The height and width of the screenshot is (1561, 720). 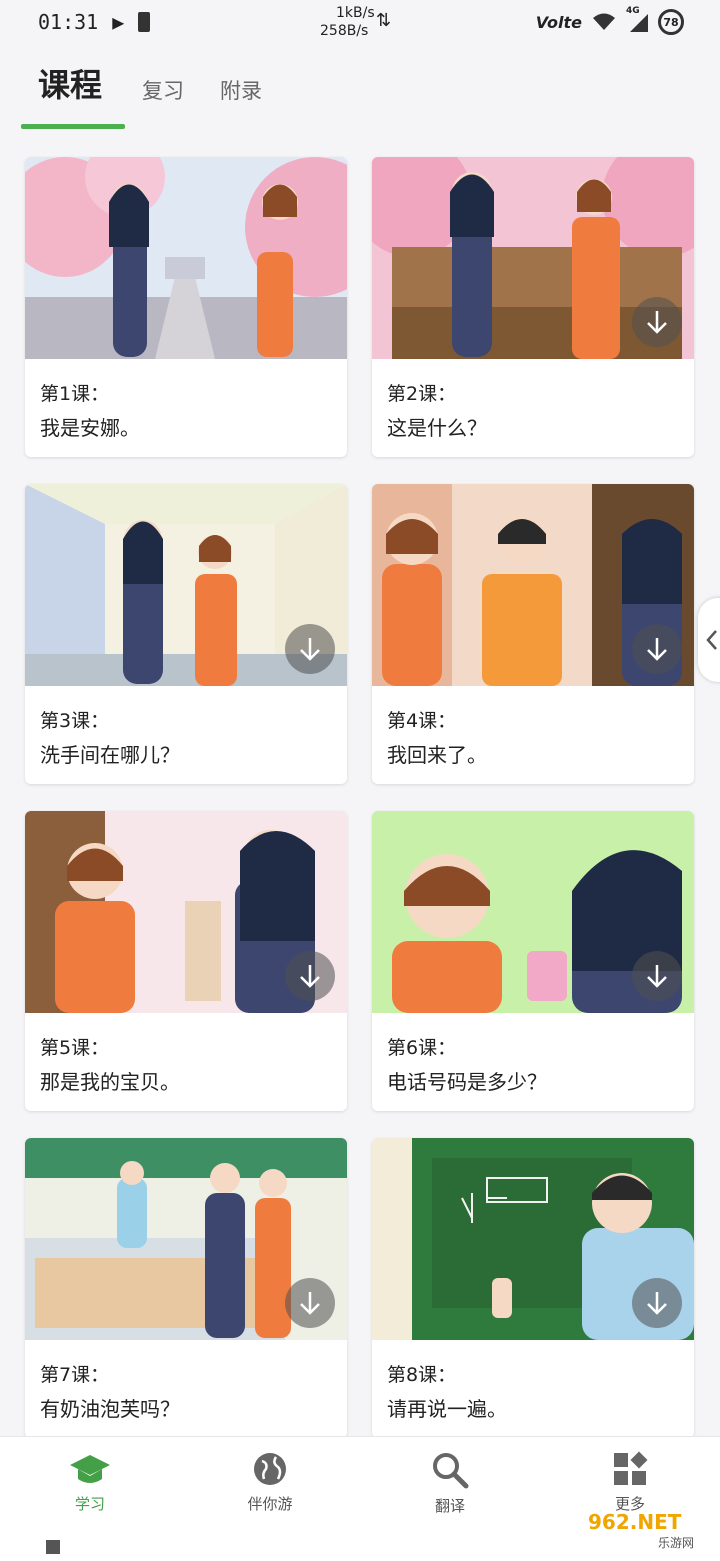 I want to click on status-time: 01:31, so click(x=68, y=22).